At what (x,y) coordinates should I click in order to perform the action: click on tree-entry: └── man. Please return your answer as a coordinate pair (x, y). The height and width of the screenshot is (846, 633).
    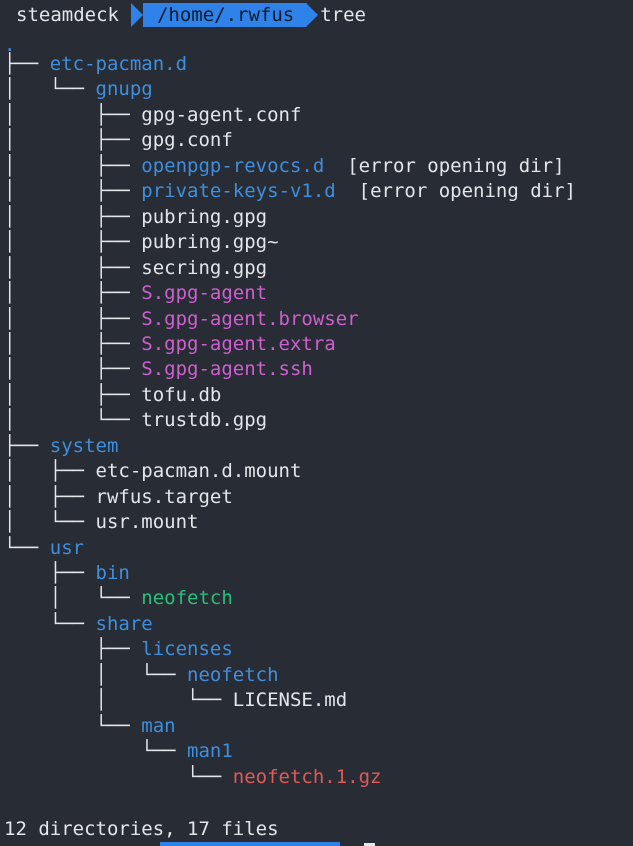
    Looking at the image, I should click on (90, 727).